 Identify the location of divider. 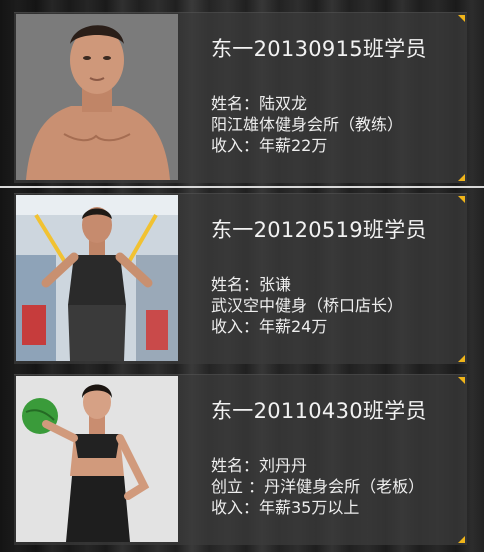
(242, 187).